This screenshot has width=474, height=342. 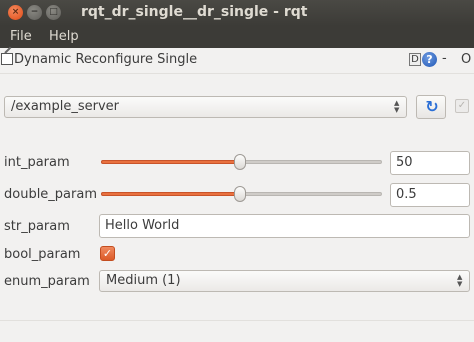 I want to click on window-maximize-button: □, so click(x=53, y=12).